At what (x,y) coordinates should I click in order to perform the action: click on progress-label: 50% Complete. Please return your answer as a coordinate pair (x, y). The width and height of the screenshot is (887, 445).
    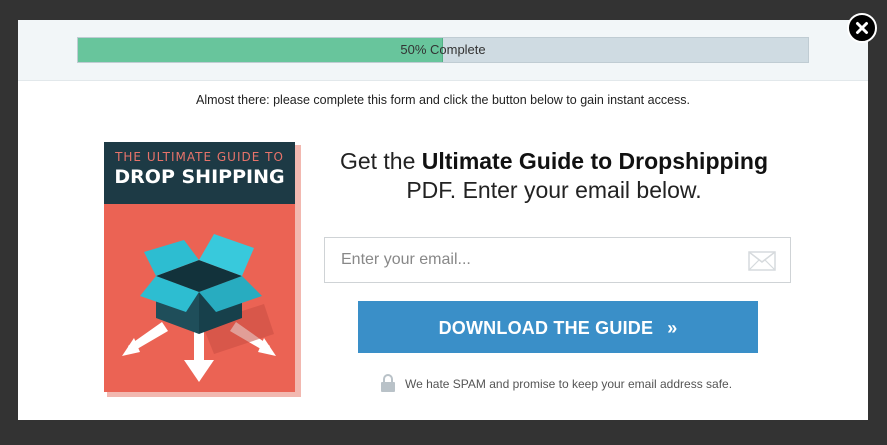
    Looking at the image, I should click on (443, 49).